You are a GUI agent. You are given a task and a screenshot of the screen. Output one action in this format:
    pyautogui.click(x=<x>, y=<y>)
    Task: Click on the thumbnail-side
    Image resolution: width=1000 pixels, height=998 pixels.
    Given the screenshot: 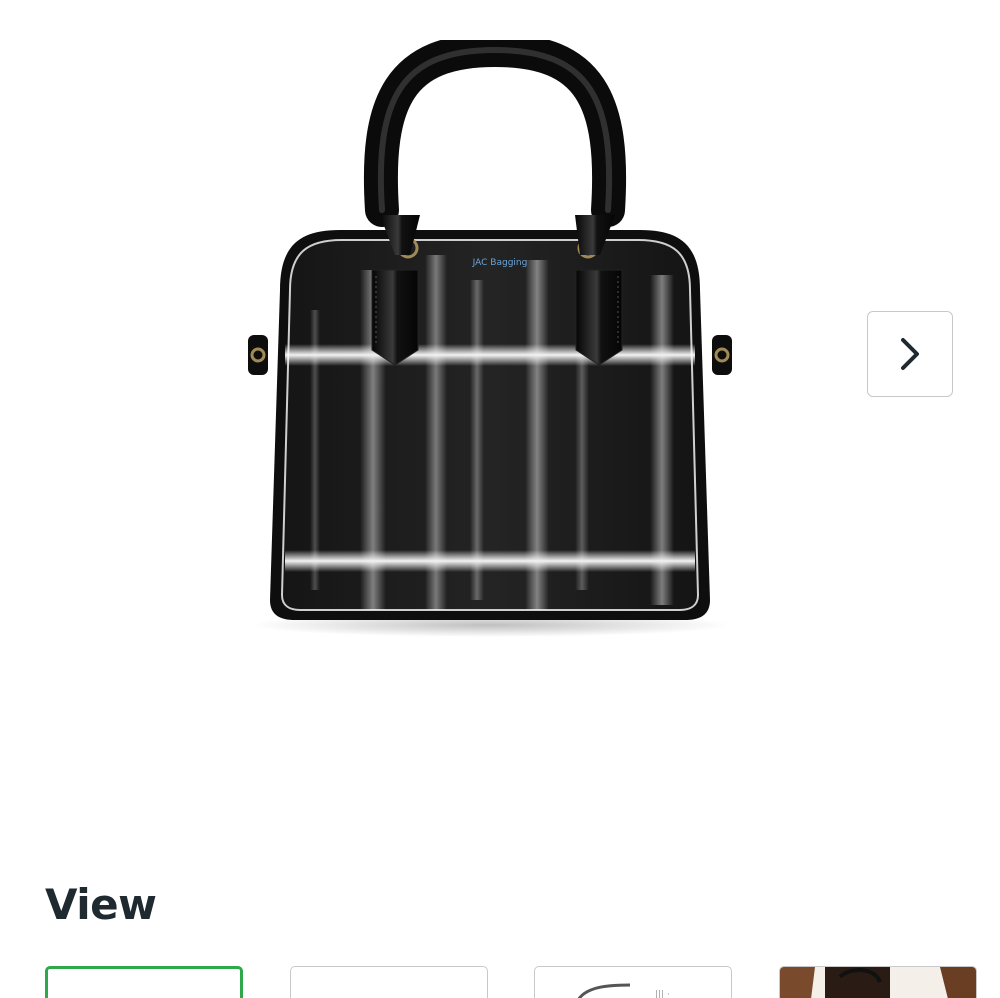 What is the action you would take?
    pyautogui.click(x=389, y=982)
    